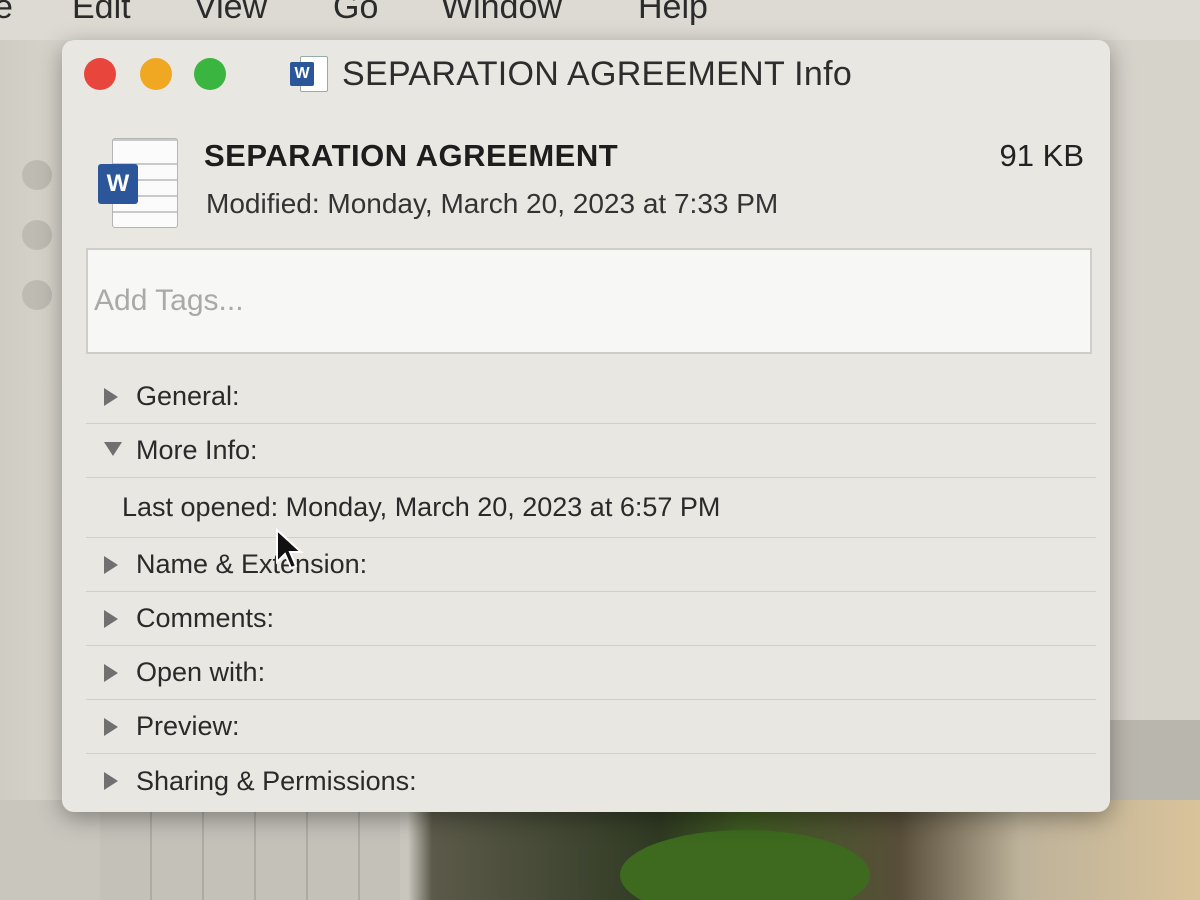 The height and width of the screenshot is (900, 1200). I want to click on title-area: W SEPARATION AGREEMENT Info, so click(571, 74).